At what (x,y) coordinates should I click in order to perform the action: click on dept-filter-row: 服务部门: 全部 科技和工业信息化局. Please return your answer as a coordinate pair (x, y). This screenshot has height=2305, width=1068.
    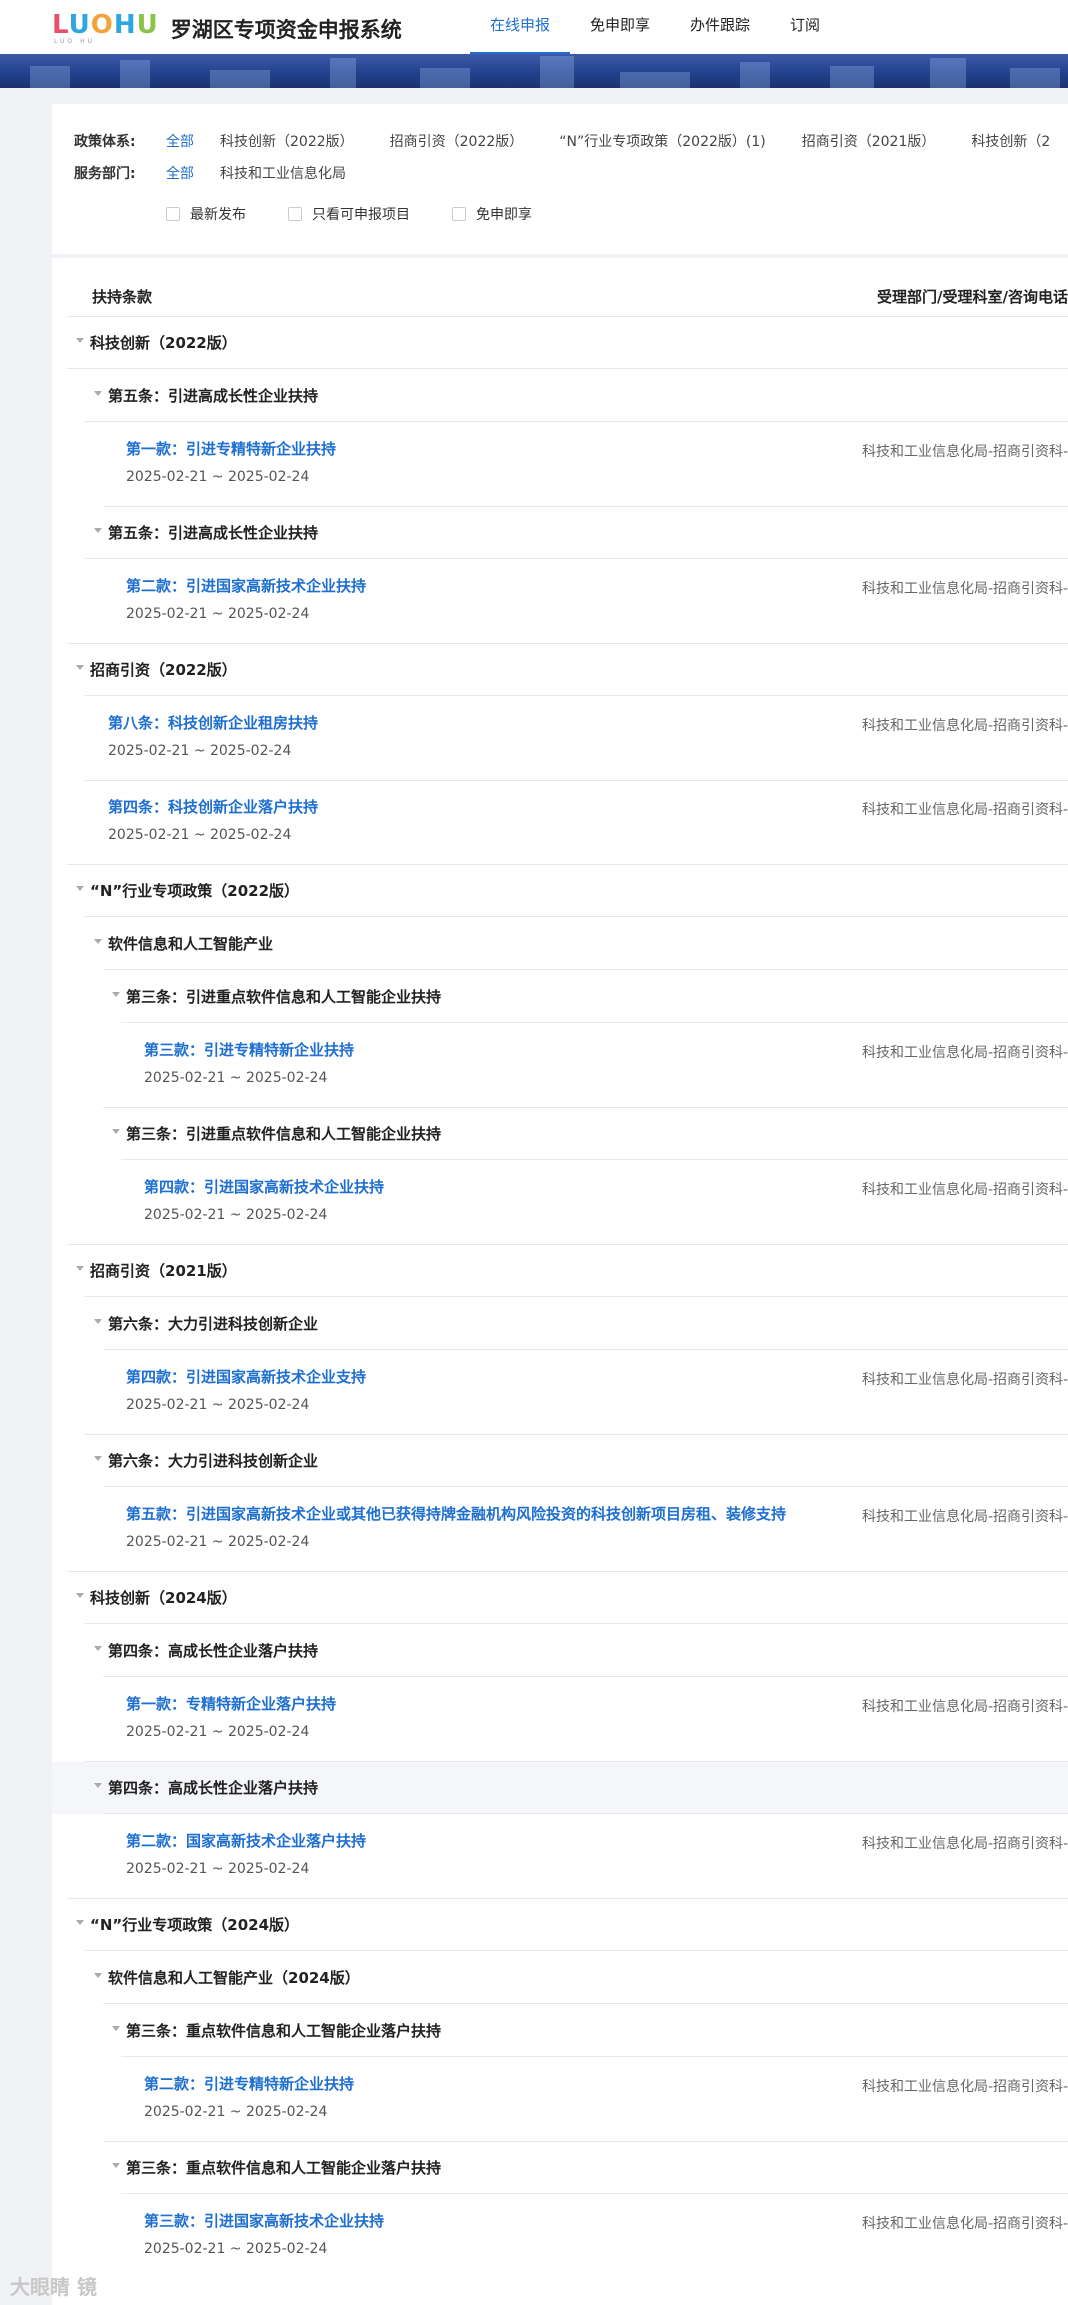
    Looking at the image, I should click on (228, 173).